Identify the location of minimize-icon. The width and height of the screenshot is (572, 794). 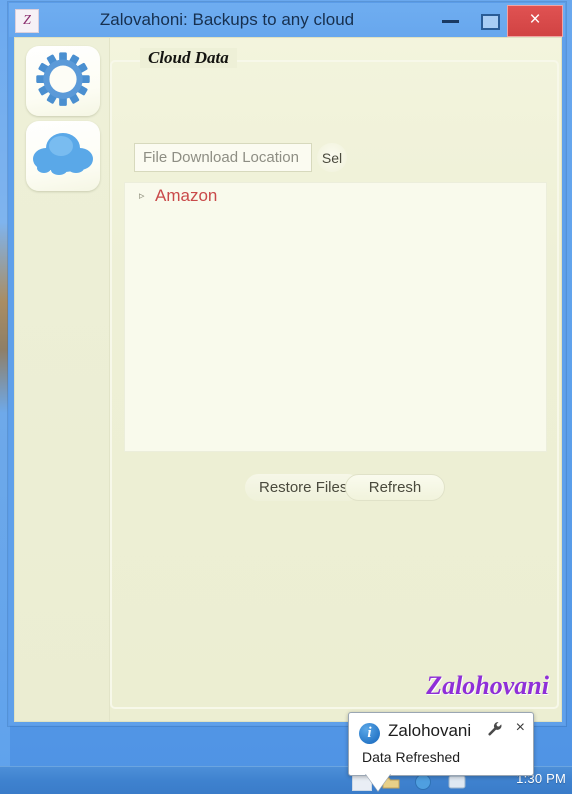
(450, 21).